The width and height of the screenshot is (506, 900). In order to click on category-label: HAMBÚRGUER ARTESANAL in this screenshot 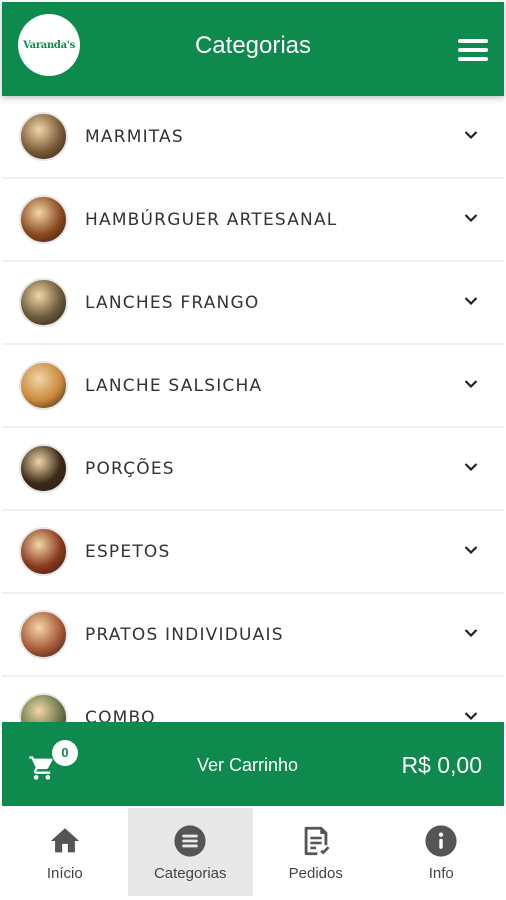, I will do `click(211, 220)`.